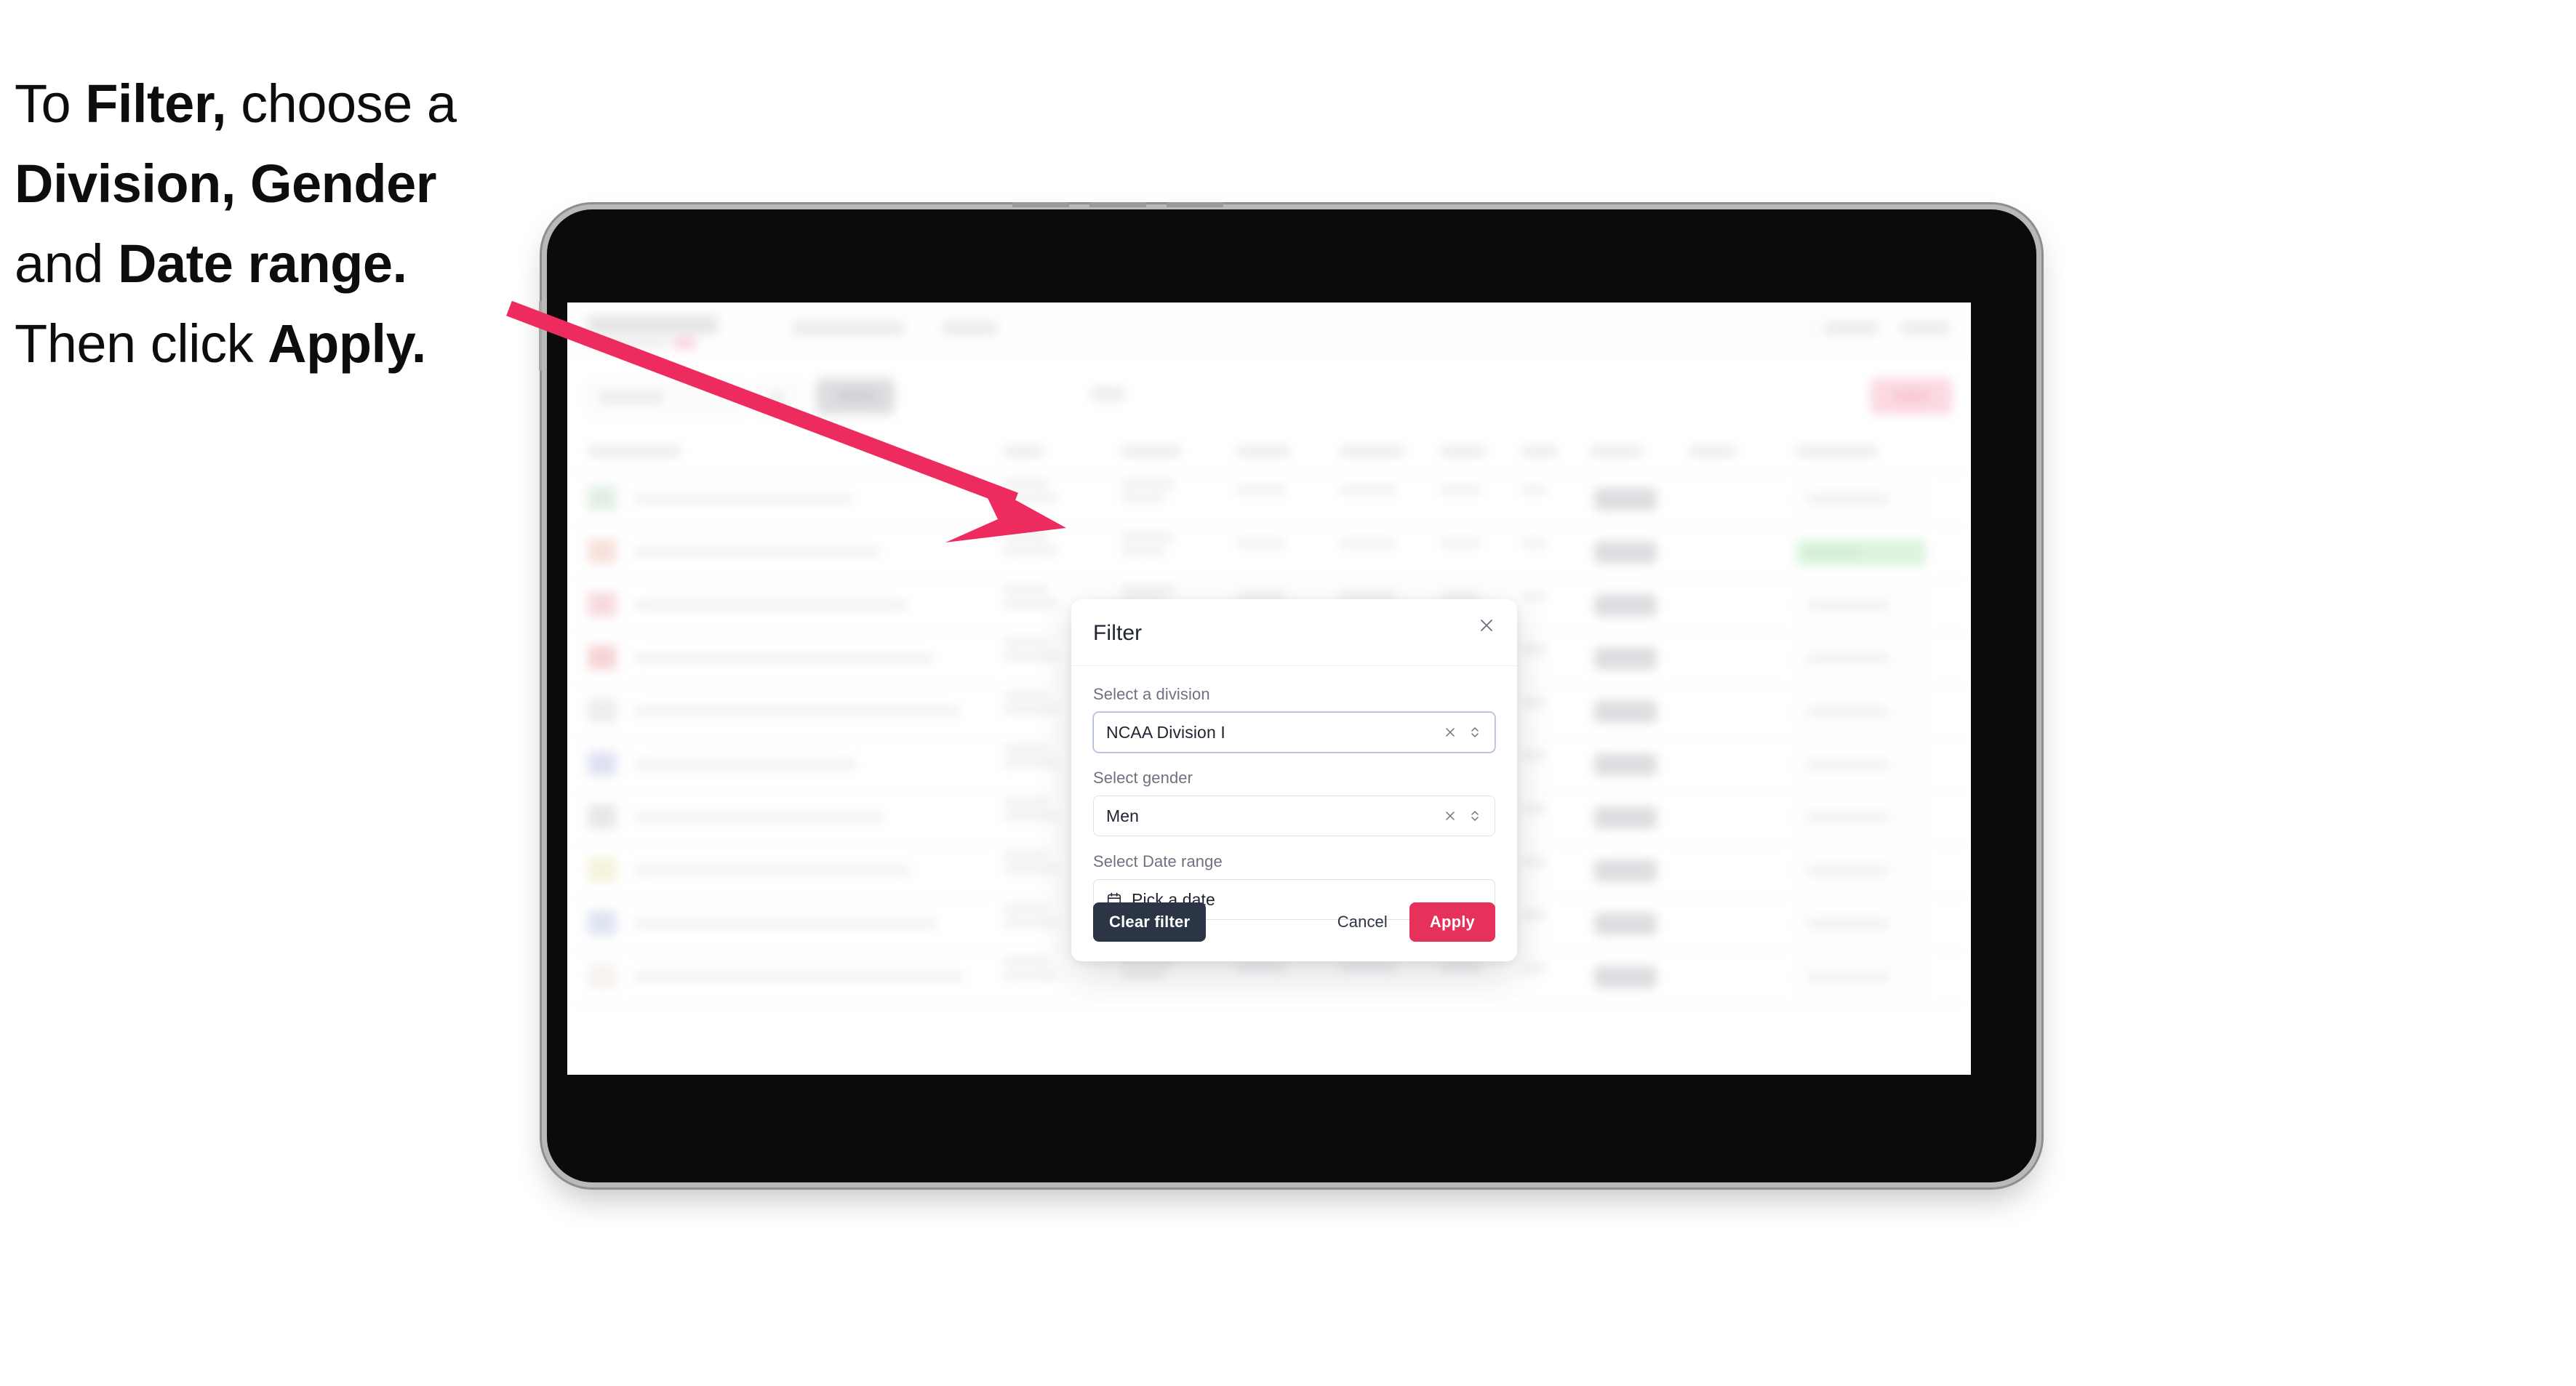 The height and width of the screenshot is (1386, 2576). I want to click on division-select-value: NCAA Division I, so click(1165, 732).